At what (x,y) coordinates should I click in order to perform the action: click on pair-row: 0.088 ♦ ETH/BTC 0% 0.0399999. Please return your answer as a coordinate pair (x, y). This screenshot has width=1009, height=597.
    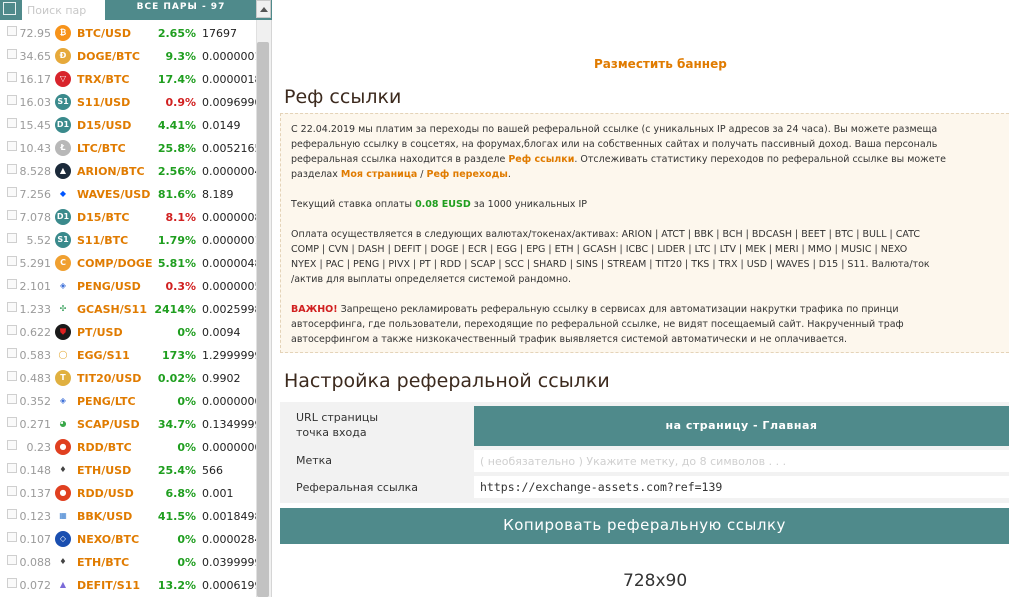
    Looking at the image, I should click on (128, 564).